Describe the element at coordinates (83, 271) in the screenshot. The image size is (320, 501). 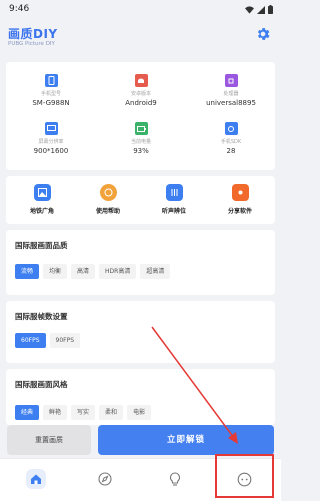
I see `quality-option-hd: 高清` at that location.